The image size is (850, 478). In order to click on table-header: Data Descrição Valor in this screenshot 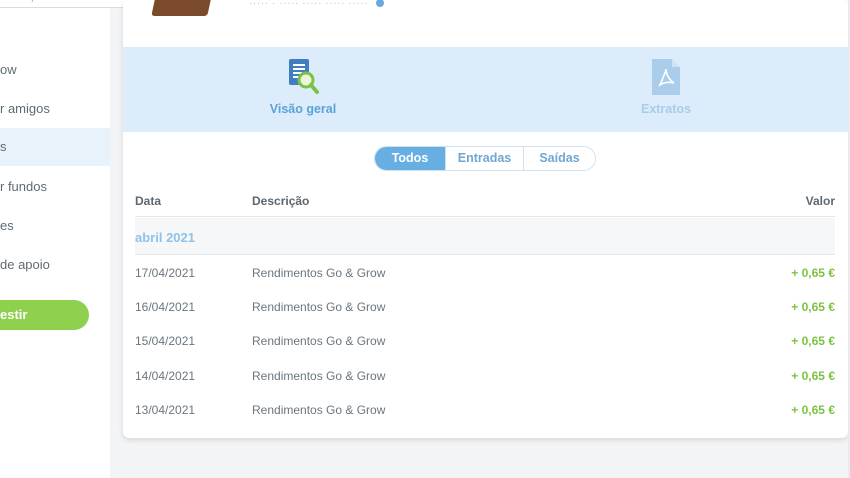, I will do `click(485, 203)`.